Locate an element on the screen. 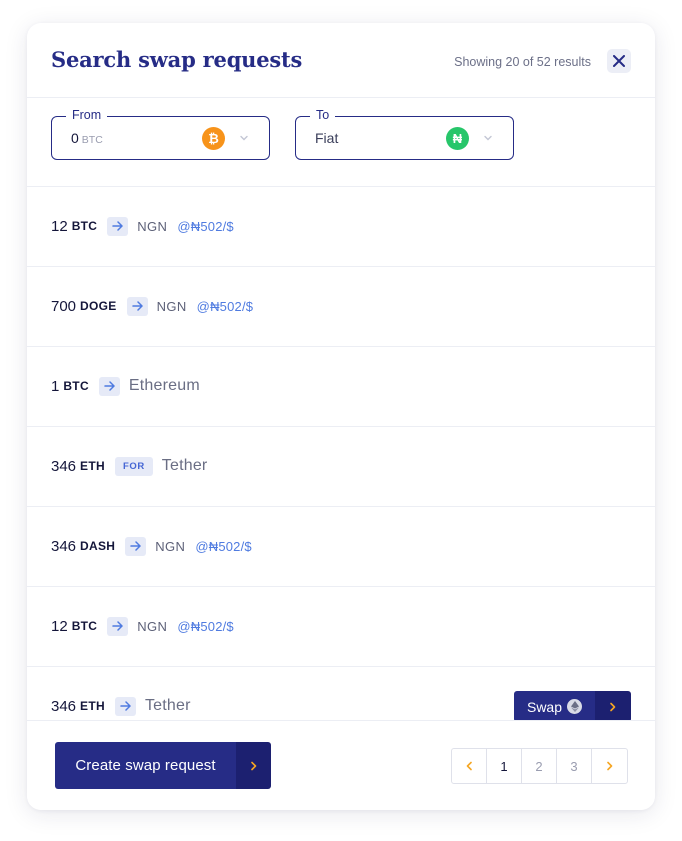 This screenshot has height=841, width=682. amount: 700 is located at coordinates (64, 306).